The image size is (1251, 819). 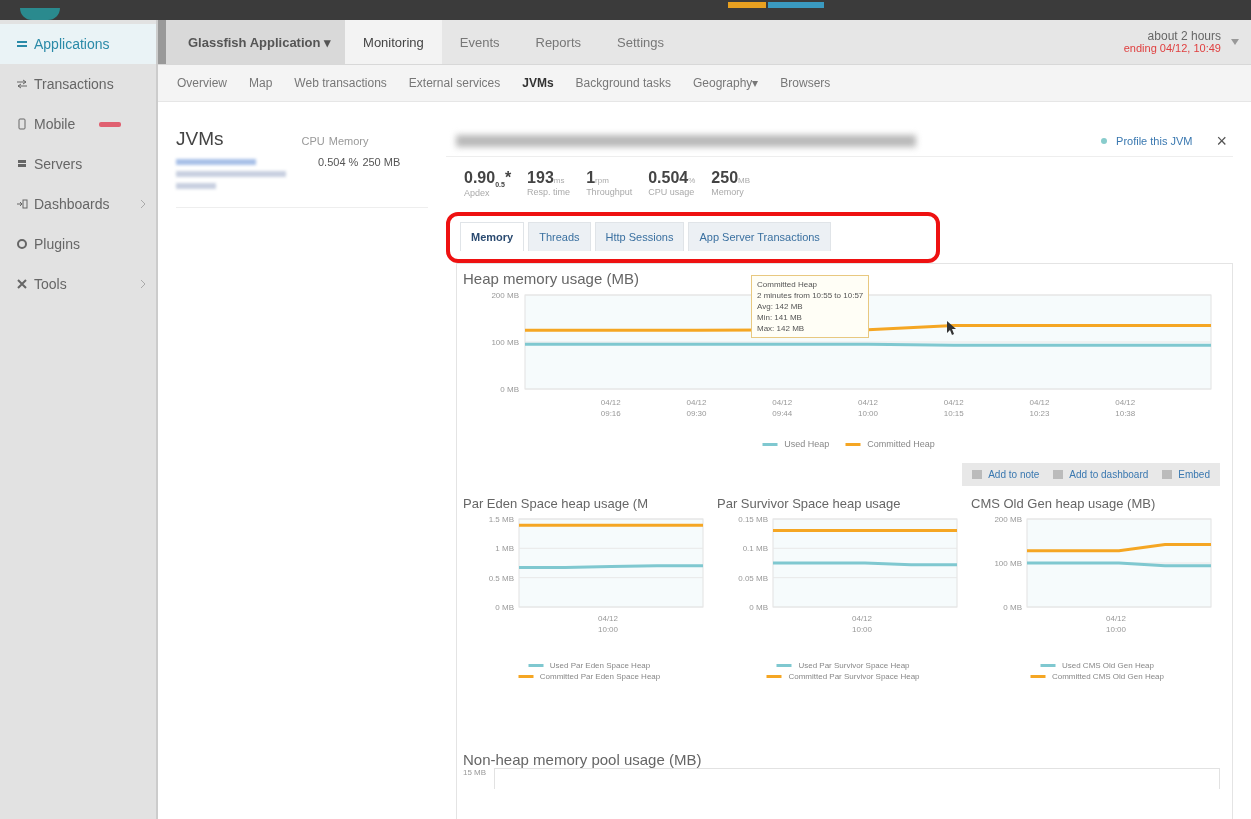 What do you see at coordinates (454, 83) in the screenshot?
I see `sub-tab: External services` at bounding box center [454, 83].